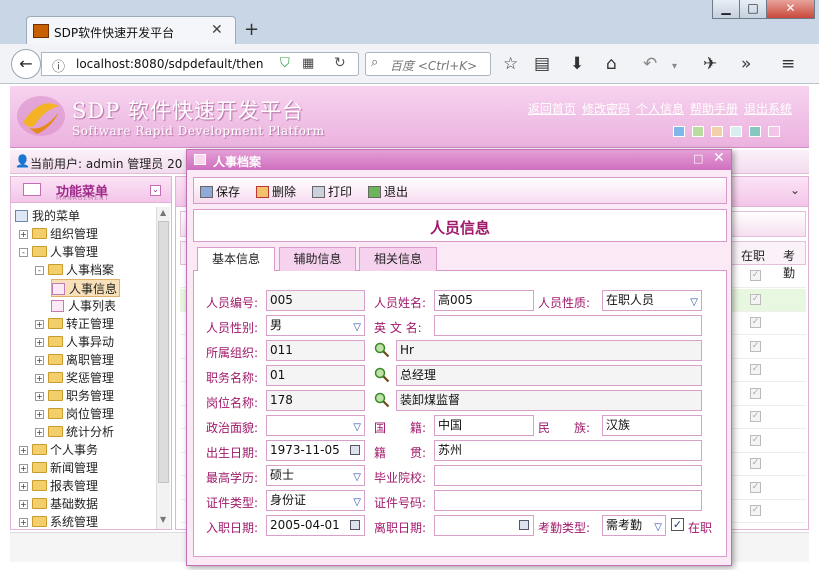  Describe the element at coordinates (315, 400) in the screenshot. I see `post-code-field: 178` at that location.